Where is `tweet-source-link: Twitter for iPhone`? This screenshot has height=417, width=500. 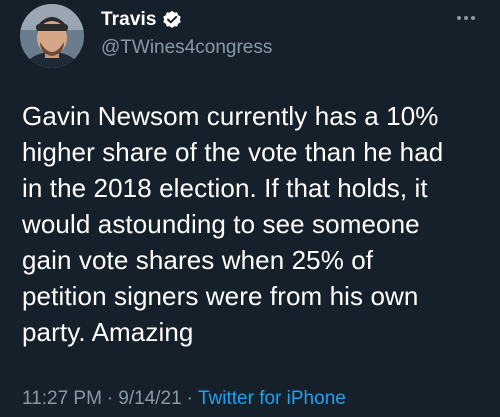 tweet-source-link: Twitter for iPhone is located at coordinates (272, 399).